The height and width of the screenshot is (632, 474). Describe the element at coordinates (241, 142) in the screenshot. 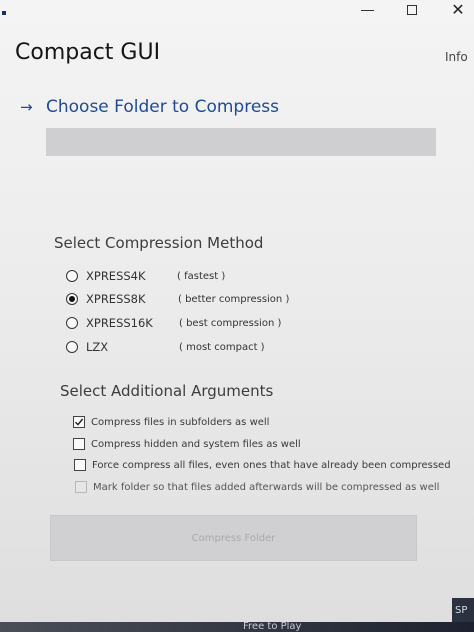

I see `selected-folder-path` at that location.